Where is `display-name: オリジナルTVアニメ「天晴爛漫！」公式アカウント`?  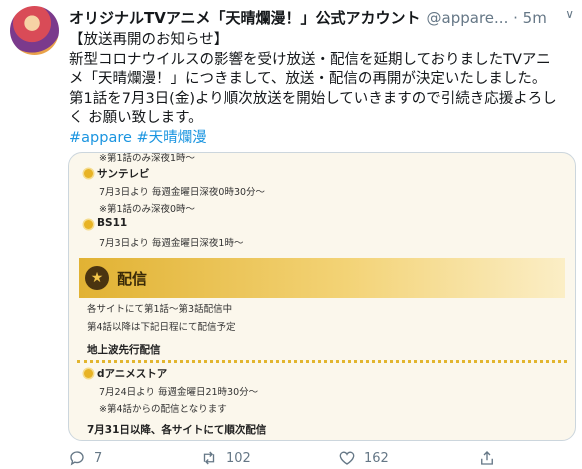
display-name: オリジナルTVアニメ「天晴爛漫！」公式アカウント is located at coordinates (245, 18).